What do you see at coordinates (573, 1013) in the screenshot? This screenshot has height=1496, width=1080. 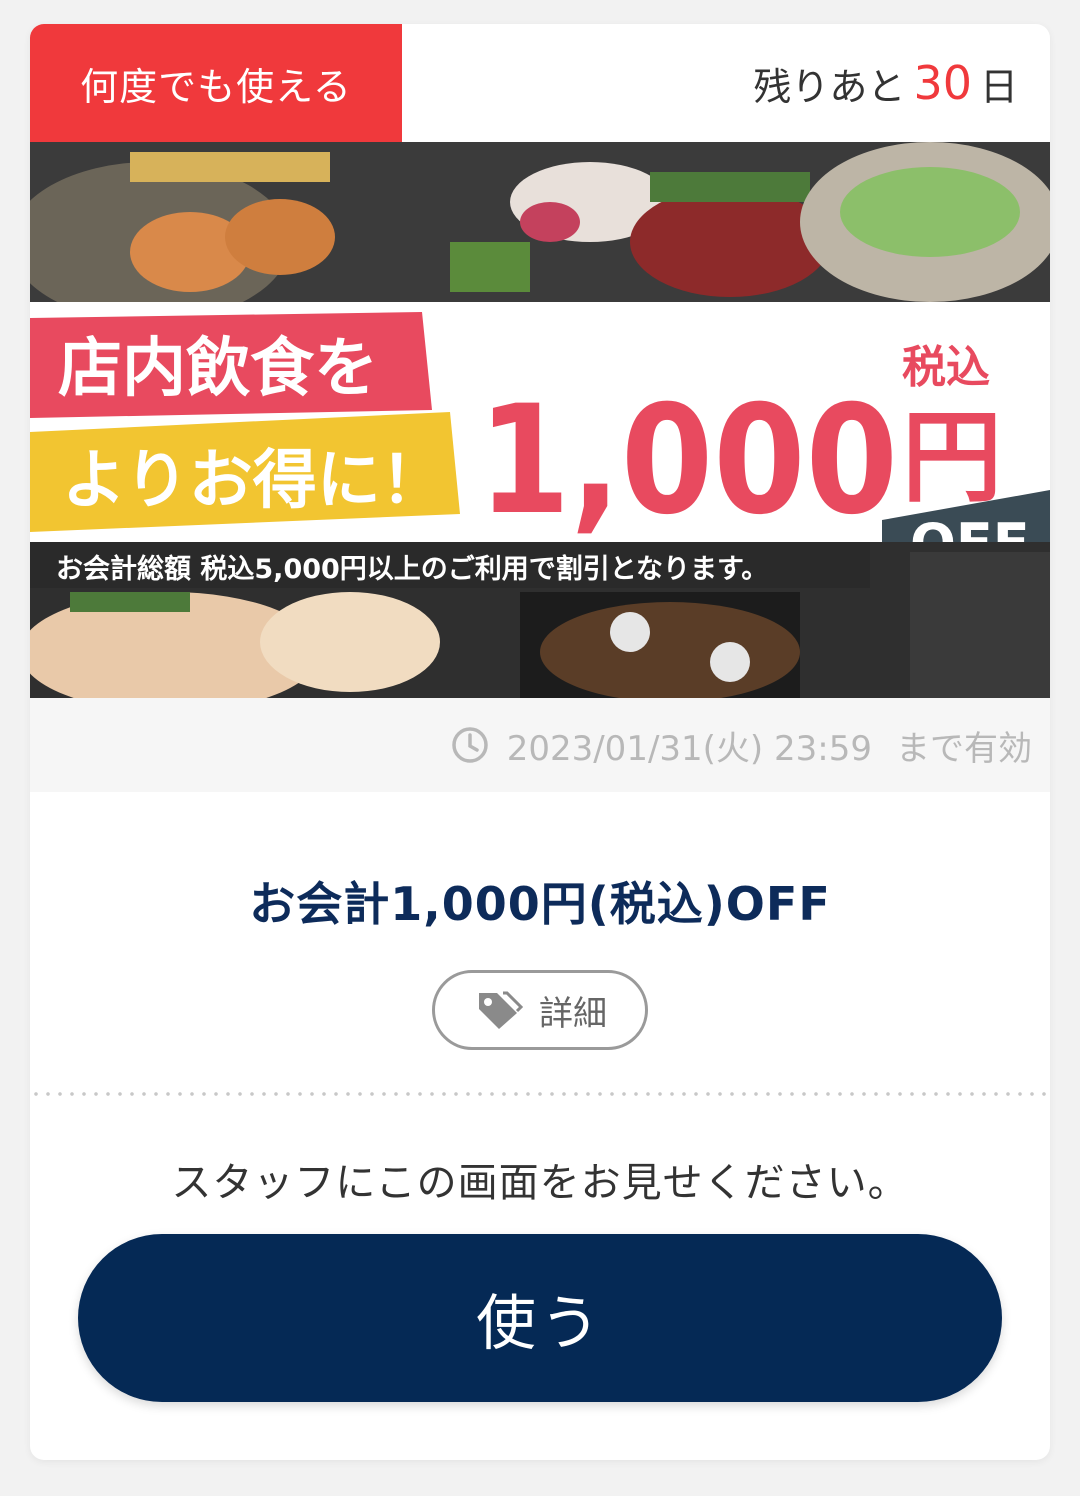 I see `detail-label: 詳細` at bounding box center [573, 1013].